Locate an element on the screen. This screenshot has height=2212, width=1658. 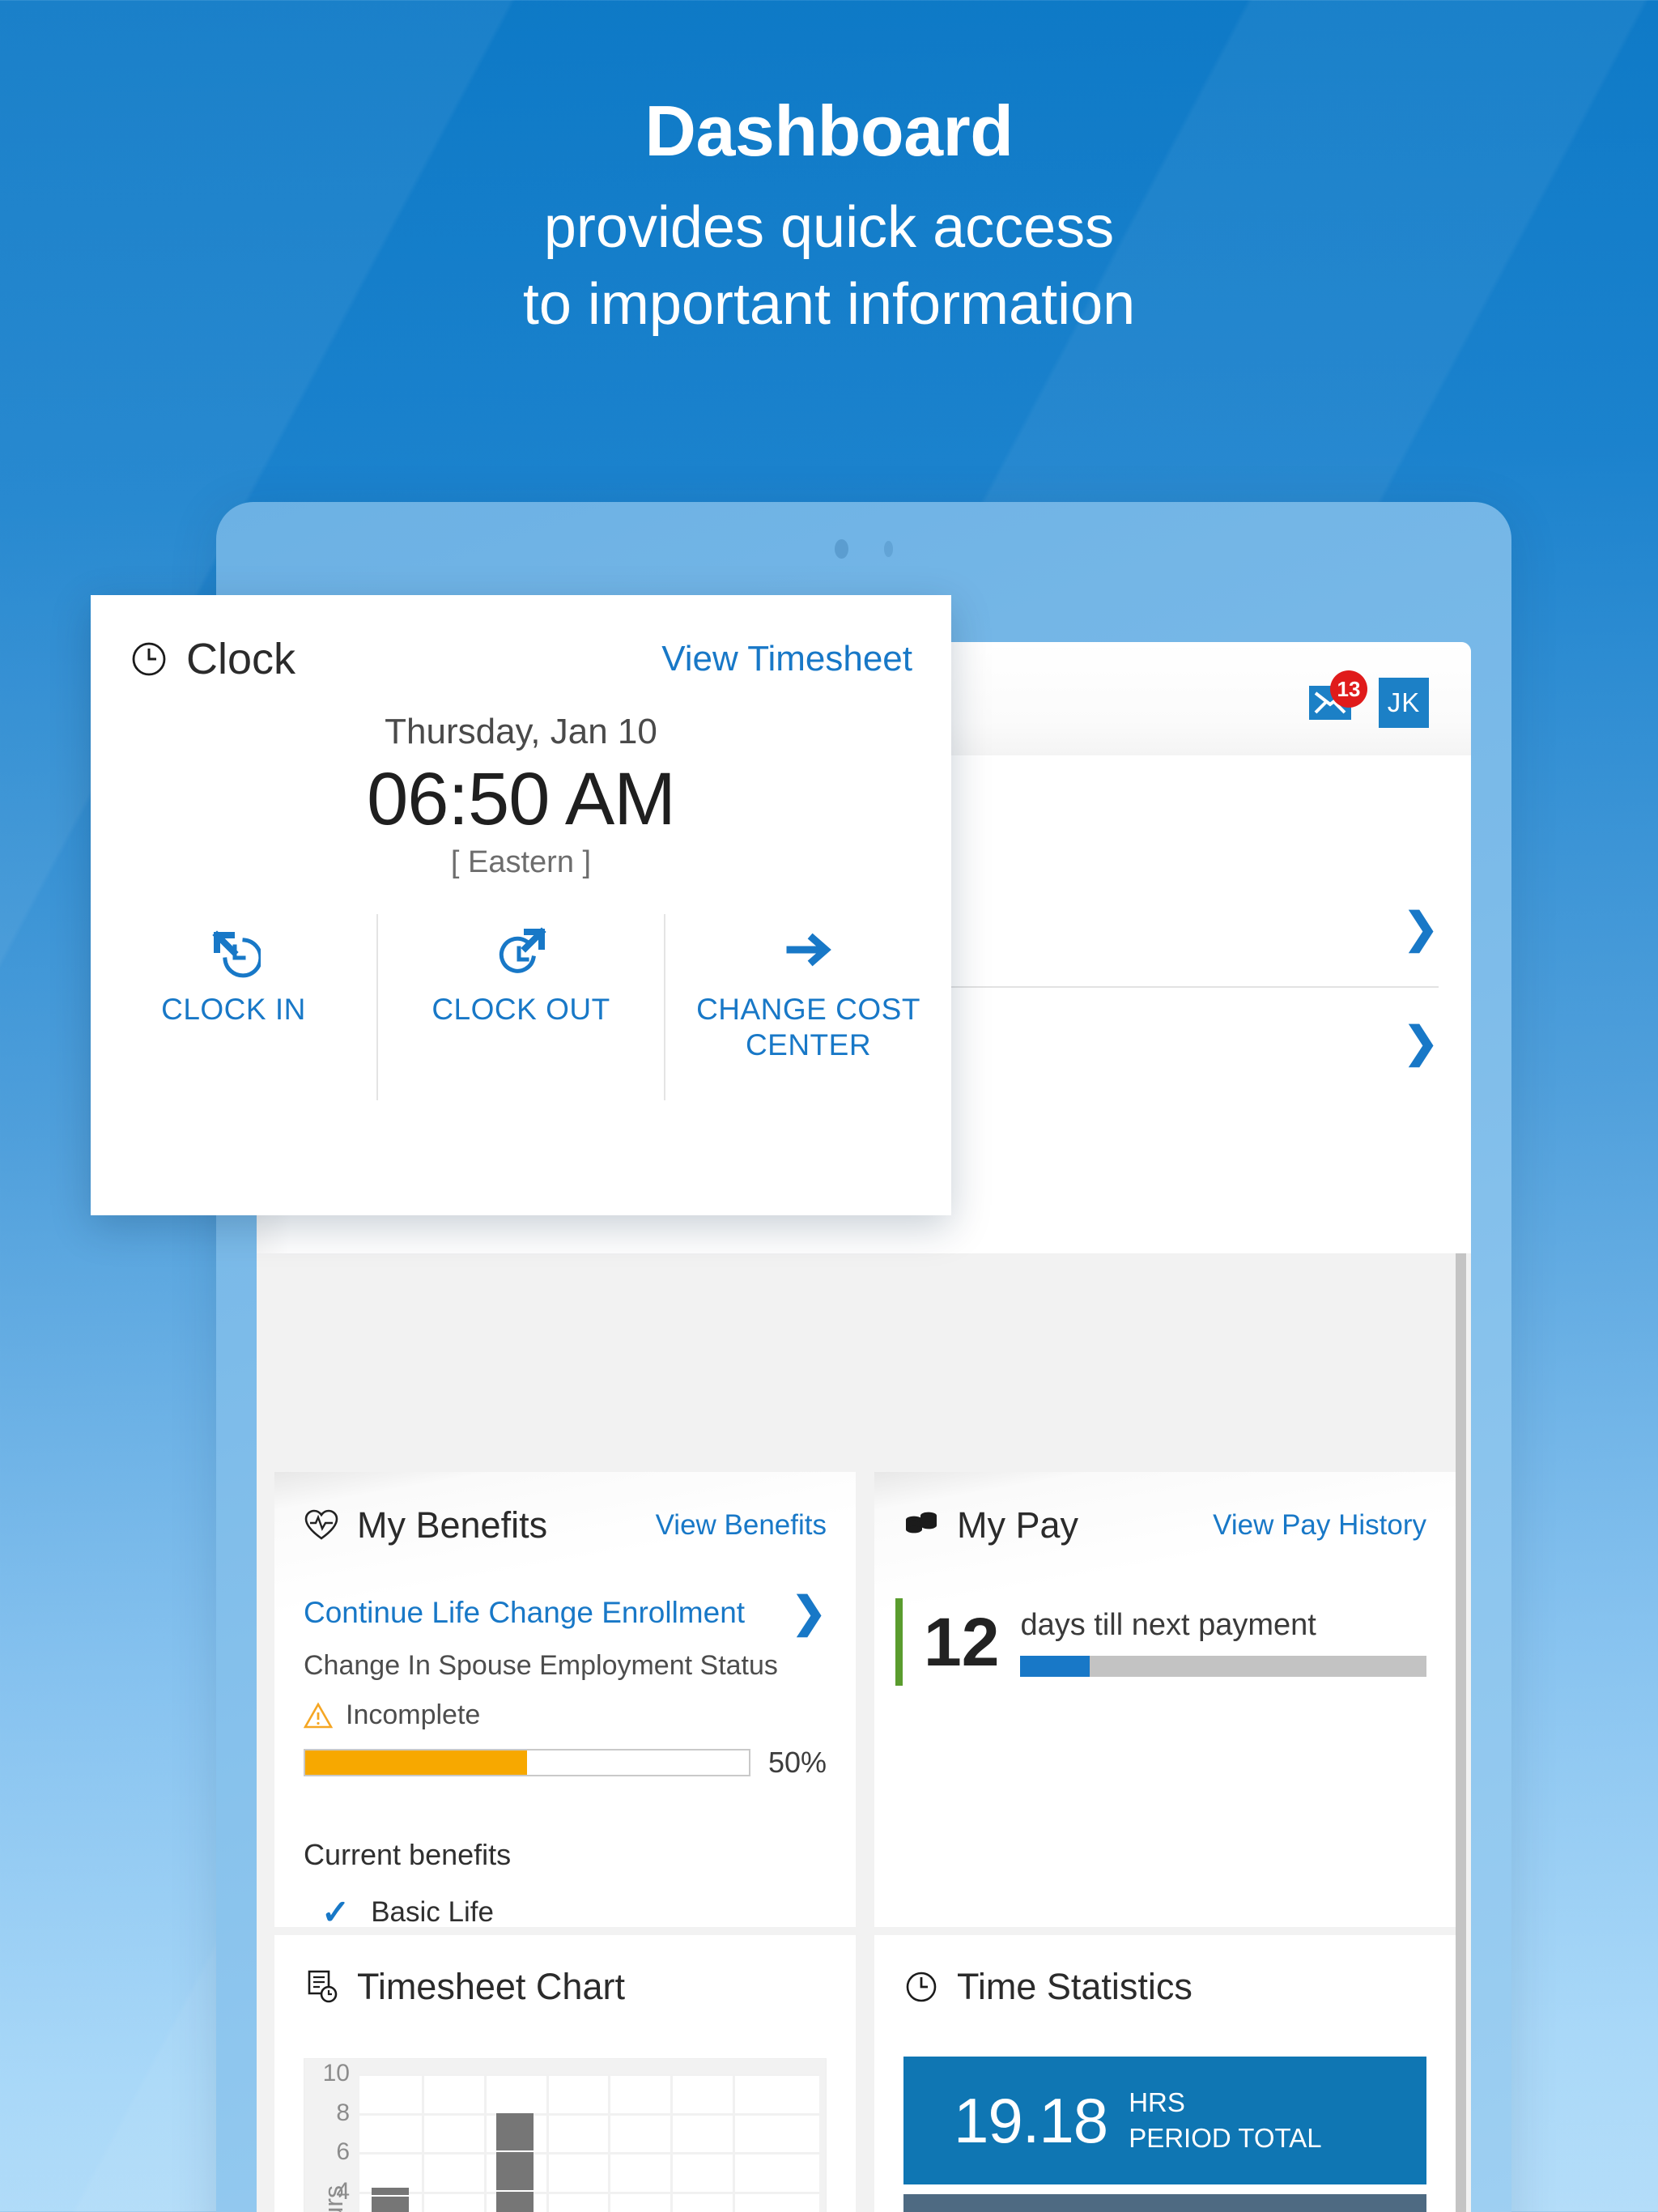
pay-progress-fill is located at coordinates (1055, 1666).